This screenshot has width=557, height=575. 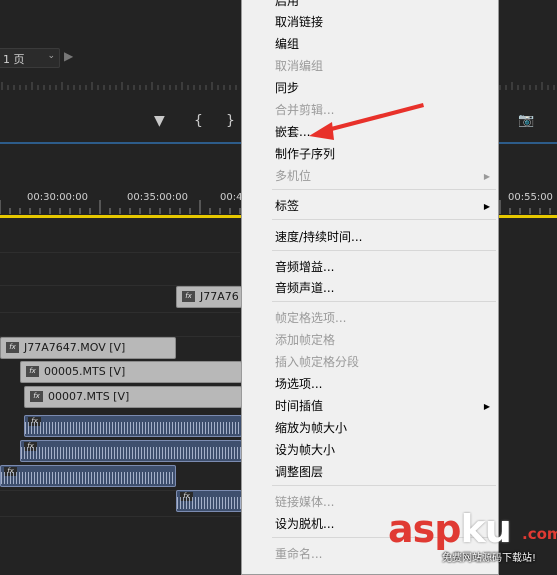 I want to click on camera-icon: 📷, so click(x=526, y=120).